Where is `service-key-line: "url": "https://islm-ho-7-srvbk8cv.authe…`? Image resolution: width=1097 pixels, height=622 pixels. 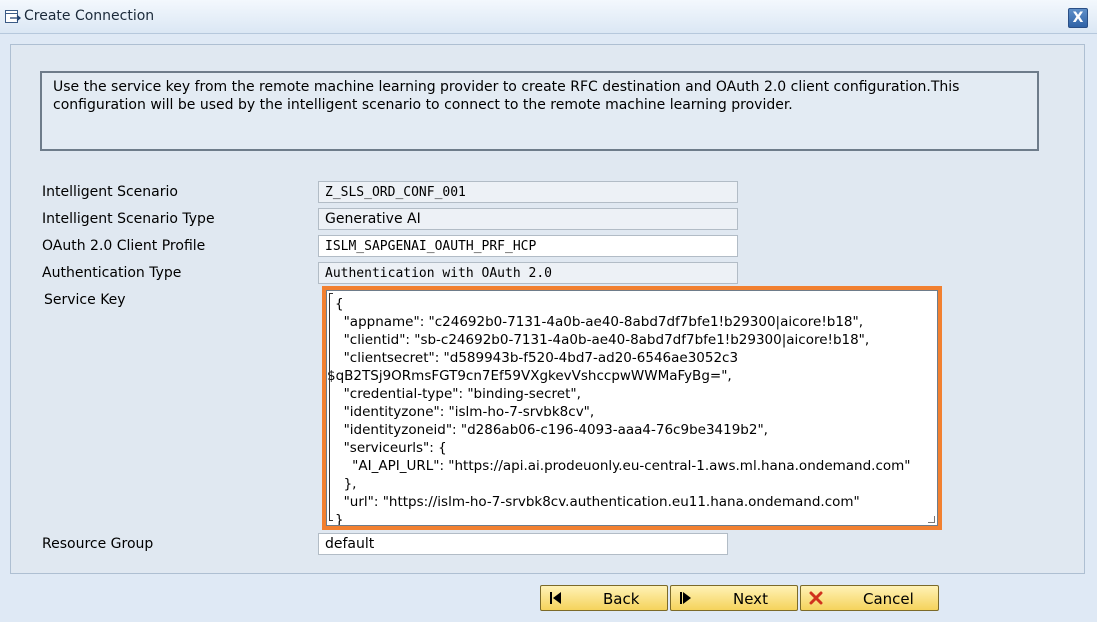
service-key-line: "url": "https://islm-ho-7-srvbk8cv.authe… is located at coordinates (597, 502).